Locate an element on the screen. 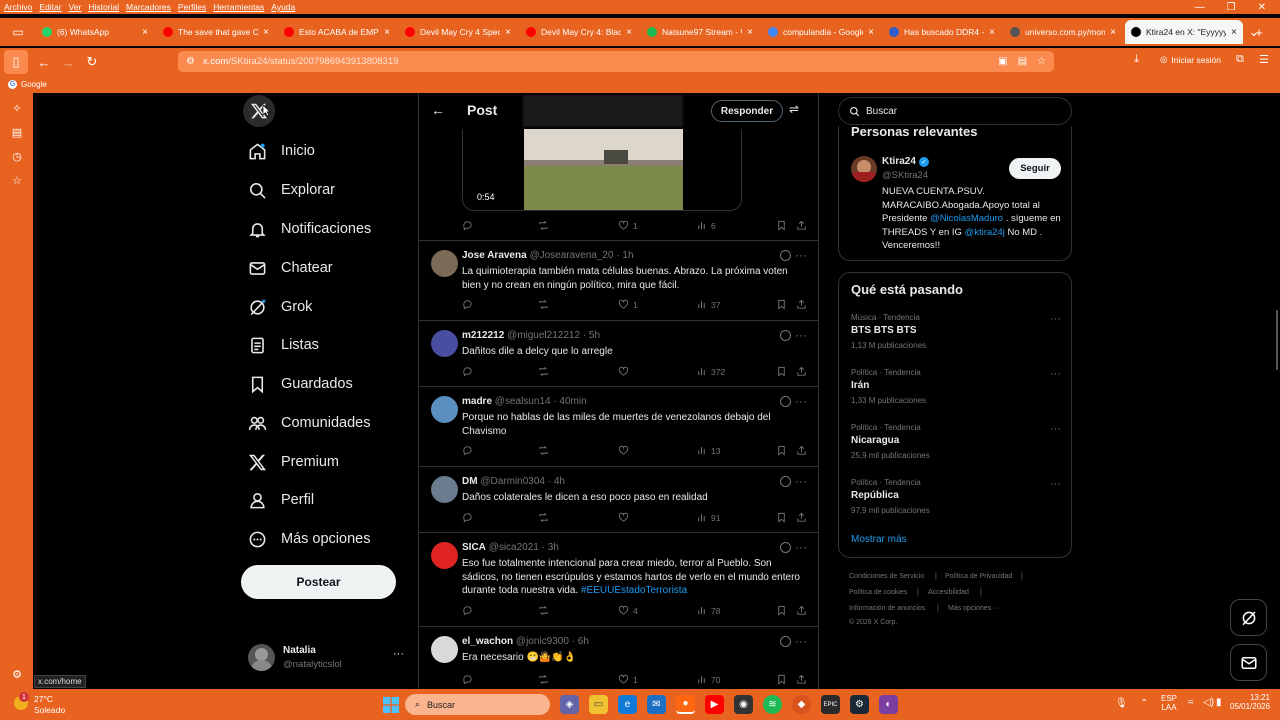 This screenshot has height=720, width=1280. nav-explore: Explorar is located at coordinates (291, 190).